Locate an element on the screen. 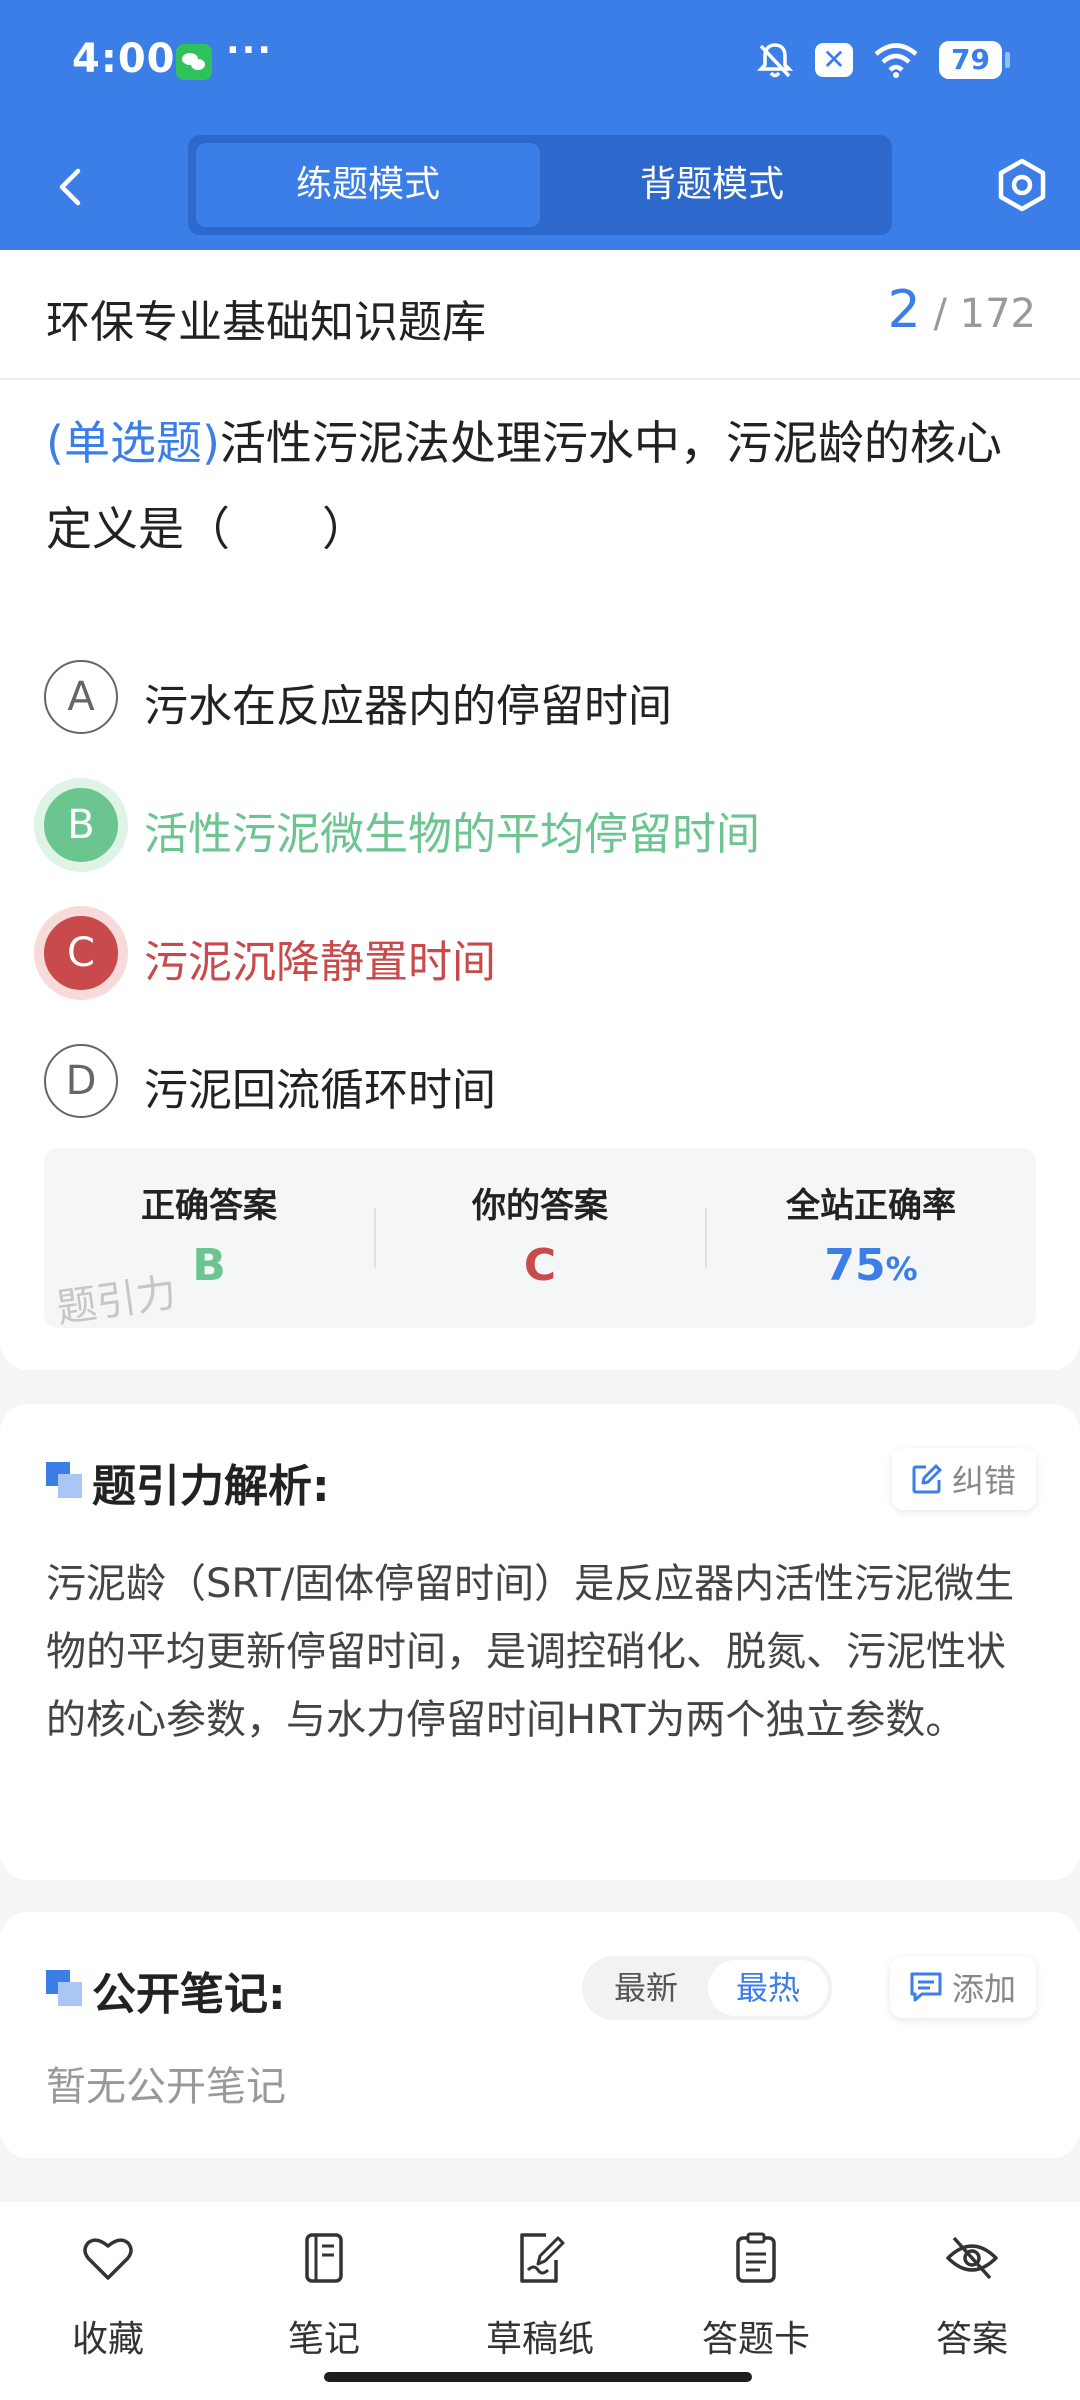  stat-label: 你的答案 is located at coordinates (540, 1206).